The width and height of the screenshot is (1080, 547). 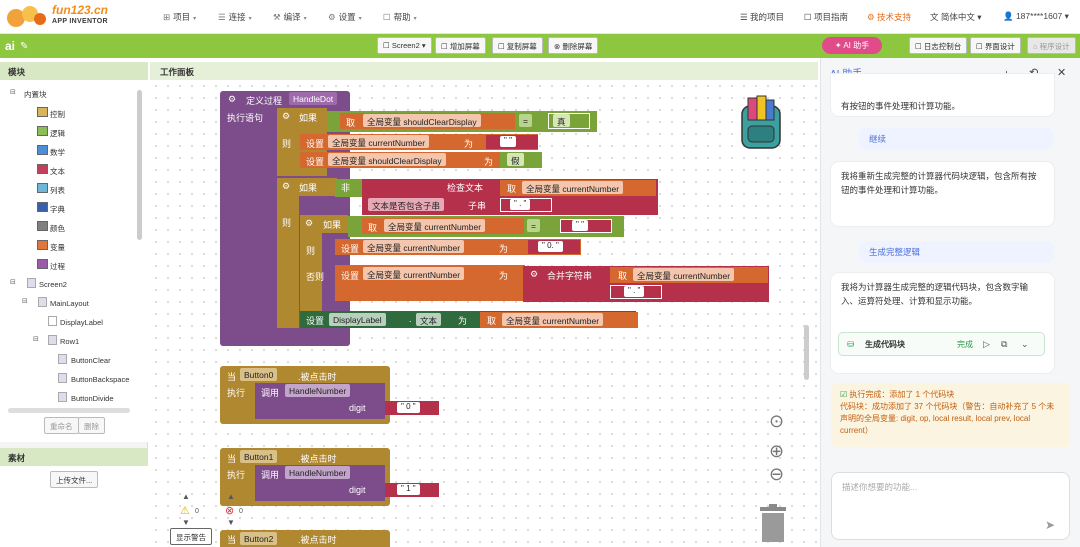 I want to click on false-dropdown: 假, so click(x=515, y=159).